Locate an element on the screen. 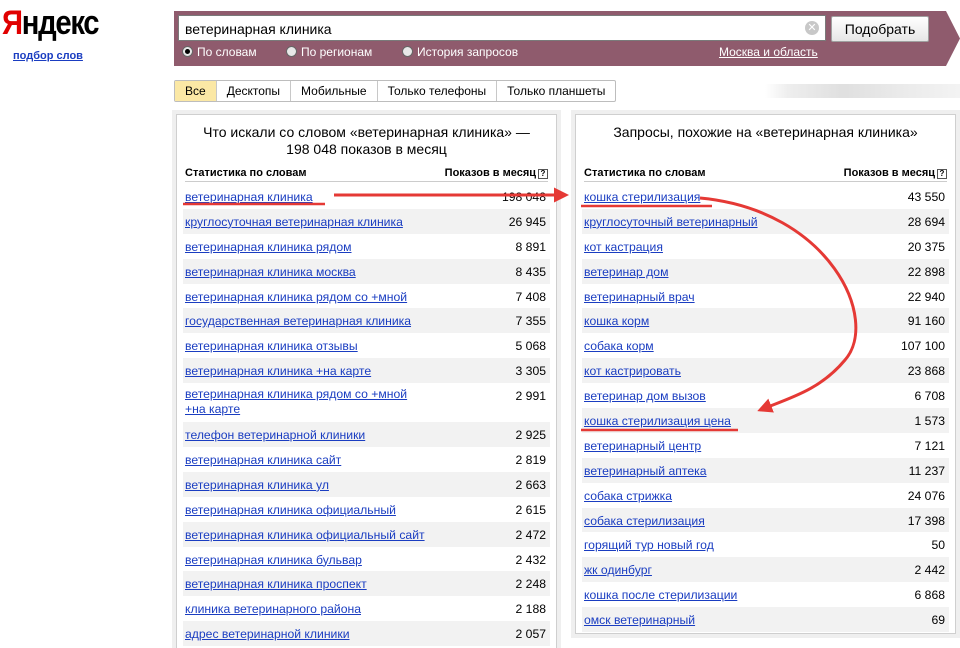 The height and width of the screenshot is (648, 960). impressions-count: 6 868 is located at coordinates (930, 595).